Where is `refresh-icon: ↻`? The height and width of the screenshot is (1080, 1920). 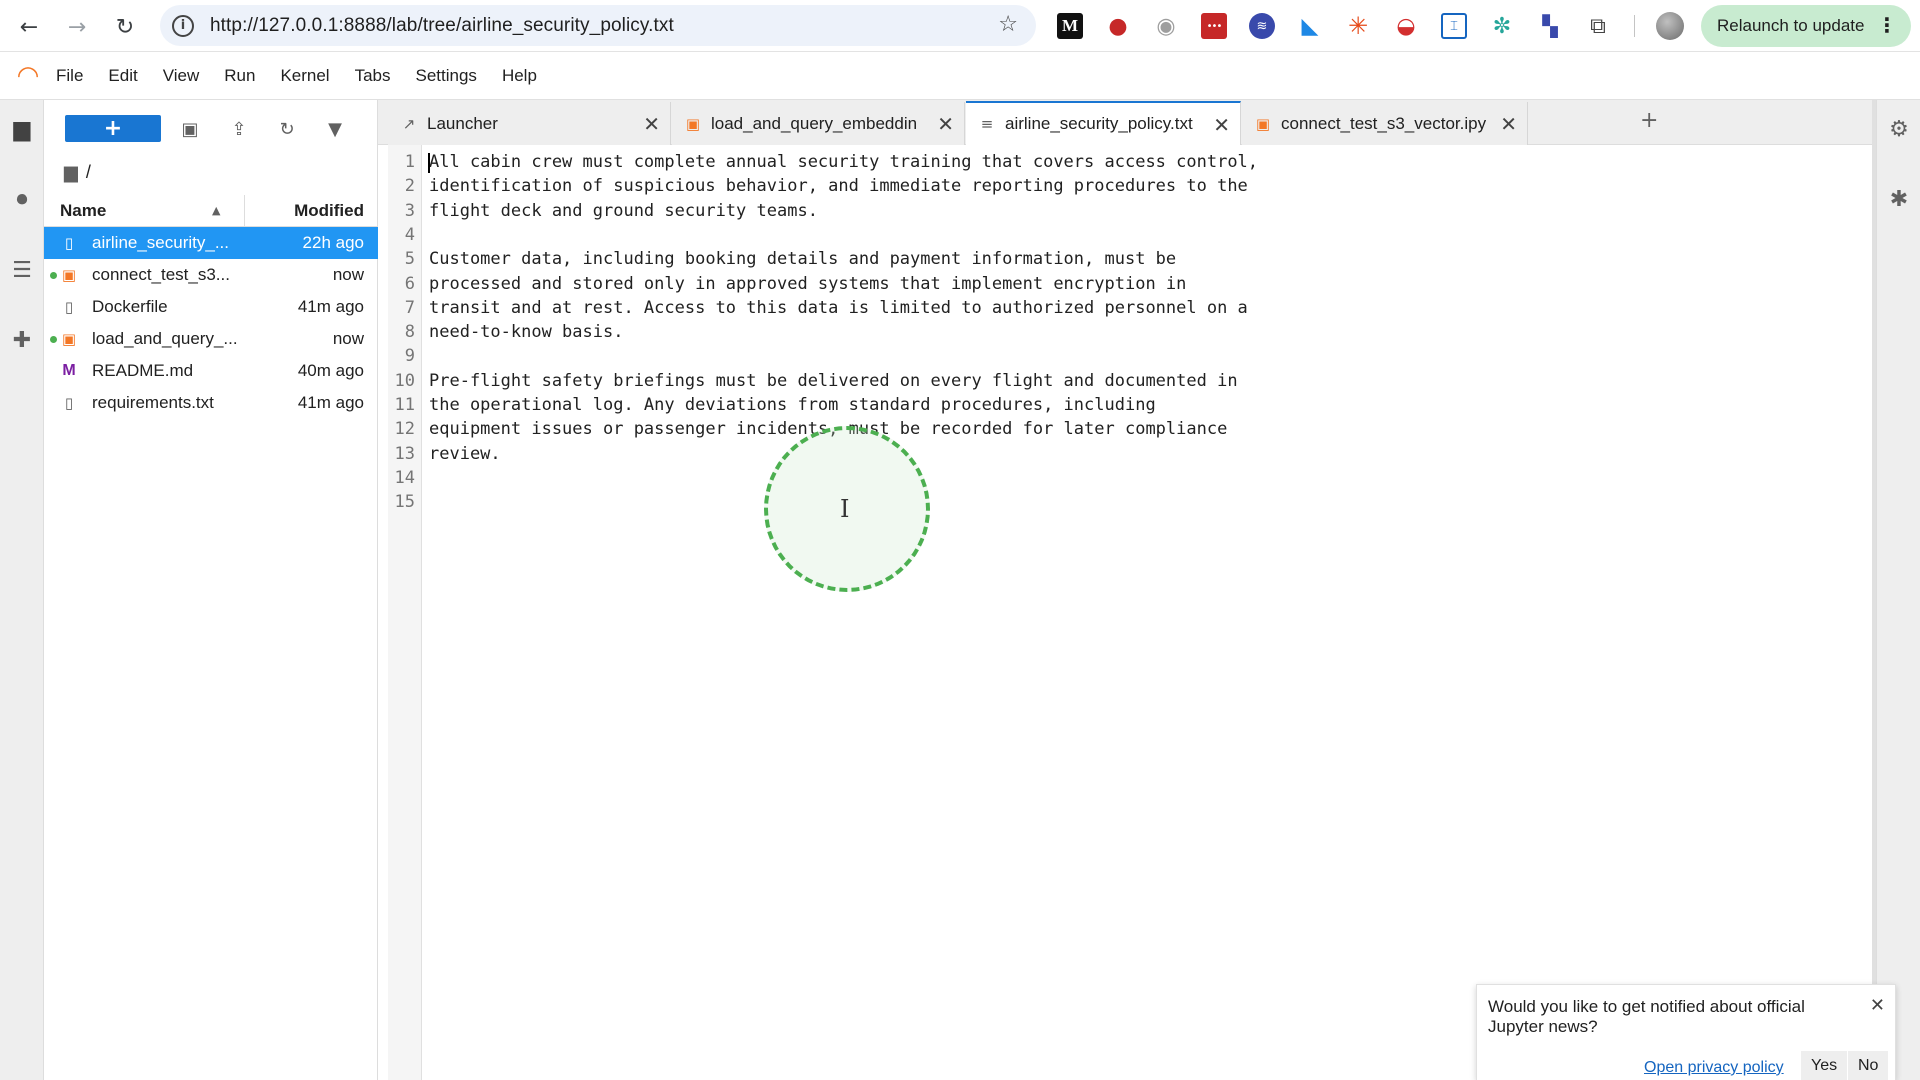 refresh-icon: ↻ is located at coordinates (287, 129).